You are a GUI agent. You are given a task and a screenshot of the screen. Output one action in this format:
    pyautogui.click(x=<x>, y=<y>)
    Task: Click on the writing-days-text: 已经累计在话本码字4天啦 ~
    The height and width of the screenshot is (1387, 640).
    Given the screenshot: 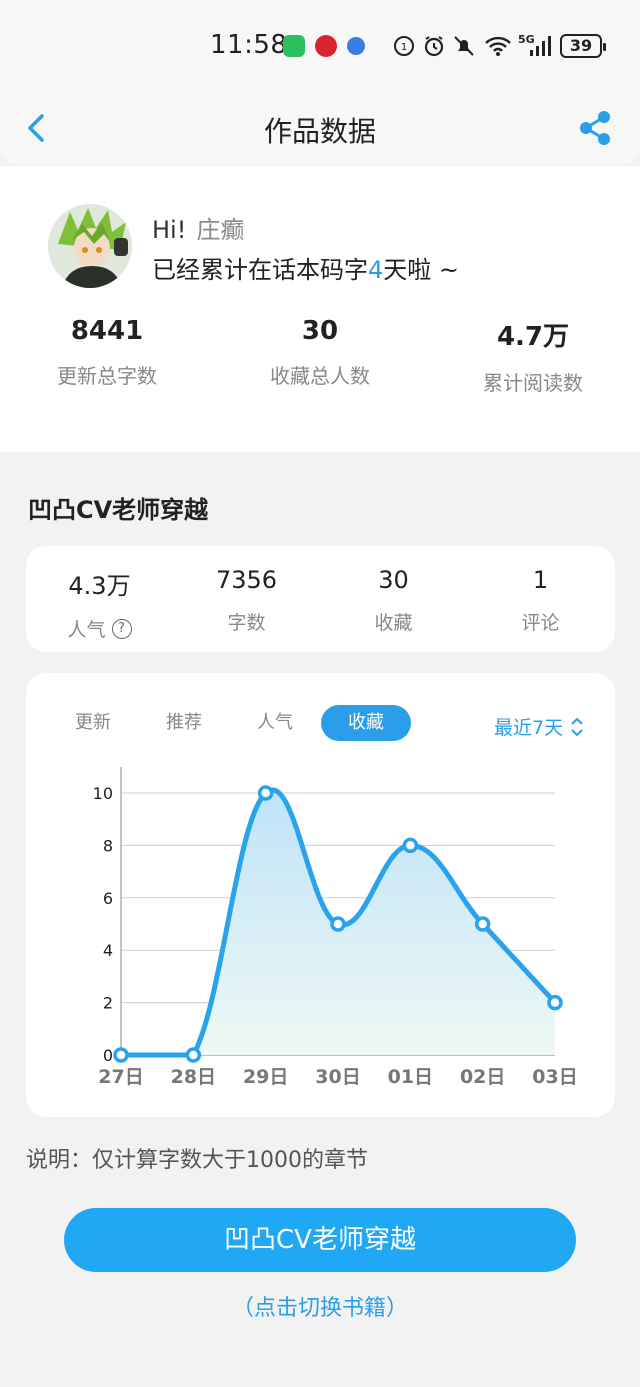 What is the action you would take?
    pyautogui.click(x=305, y=267)
    